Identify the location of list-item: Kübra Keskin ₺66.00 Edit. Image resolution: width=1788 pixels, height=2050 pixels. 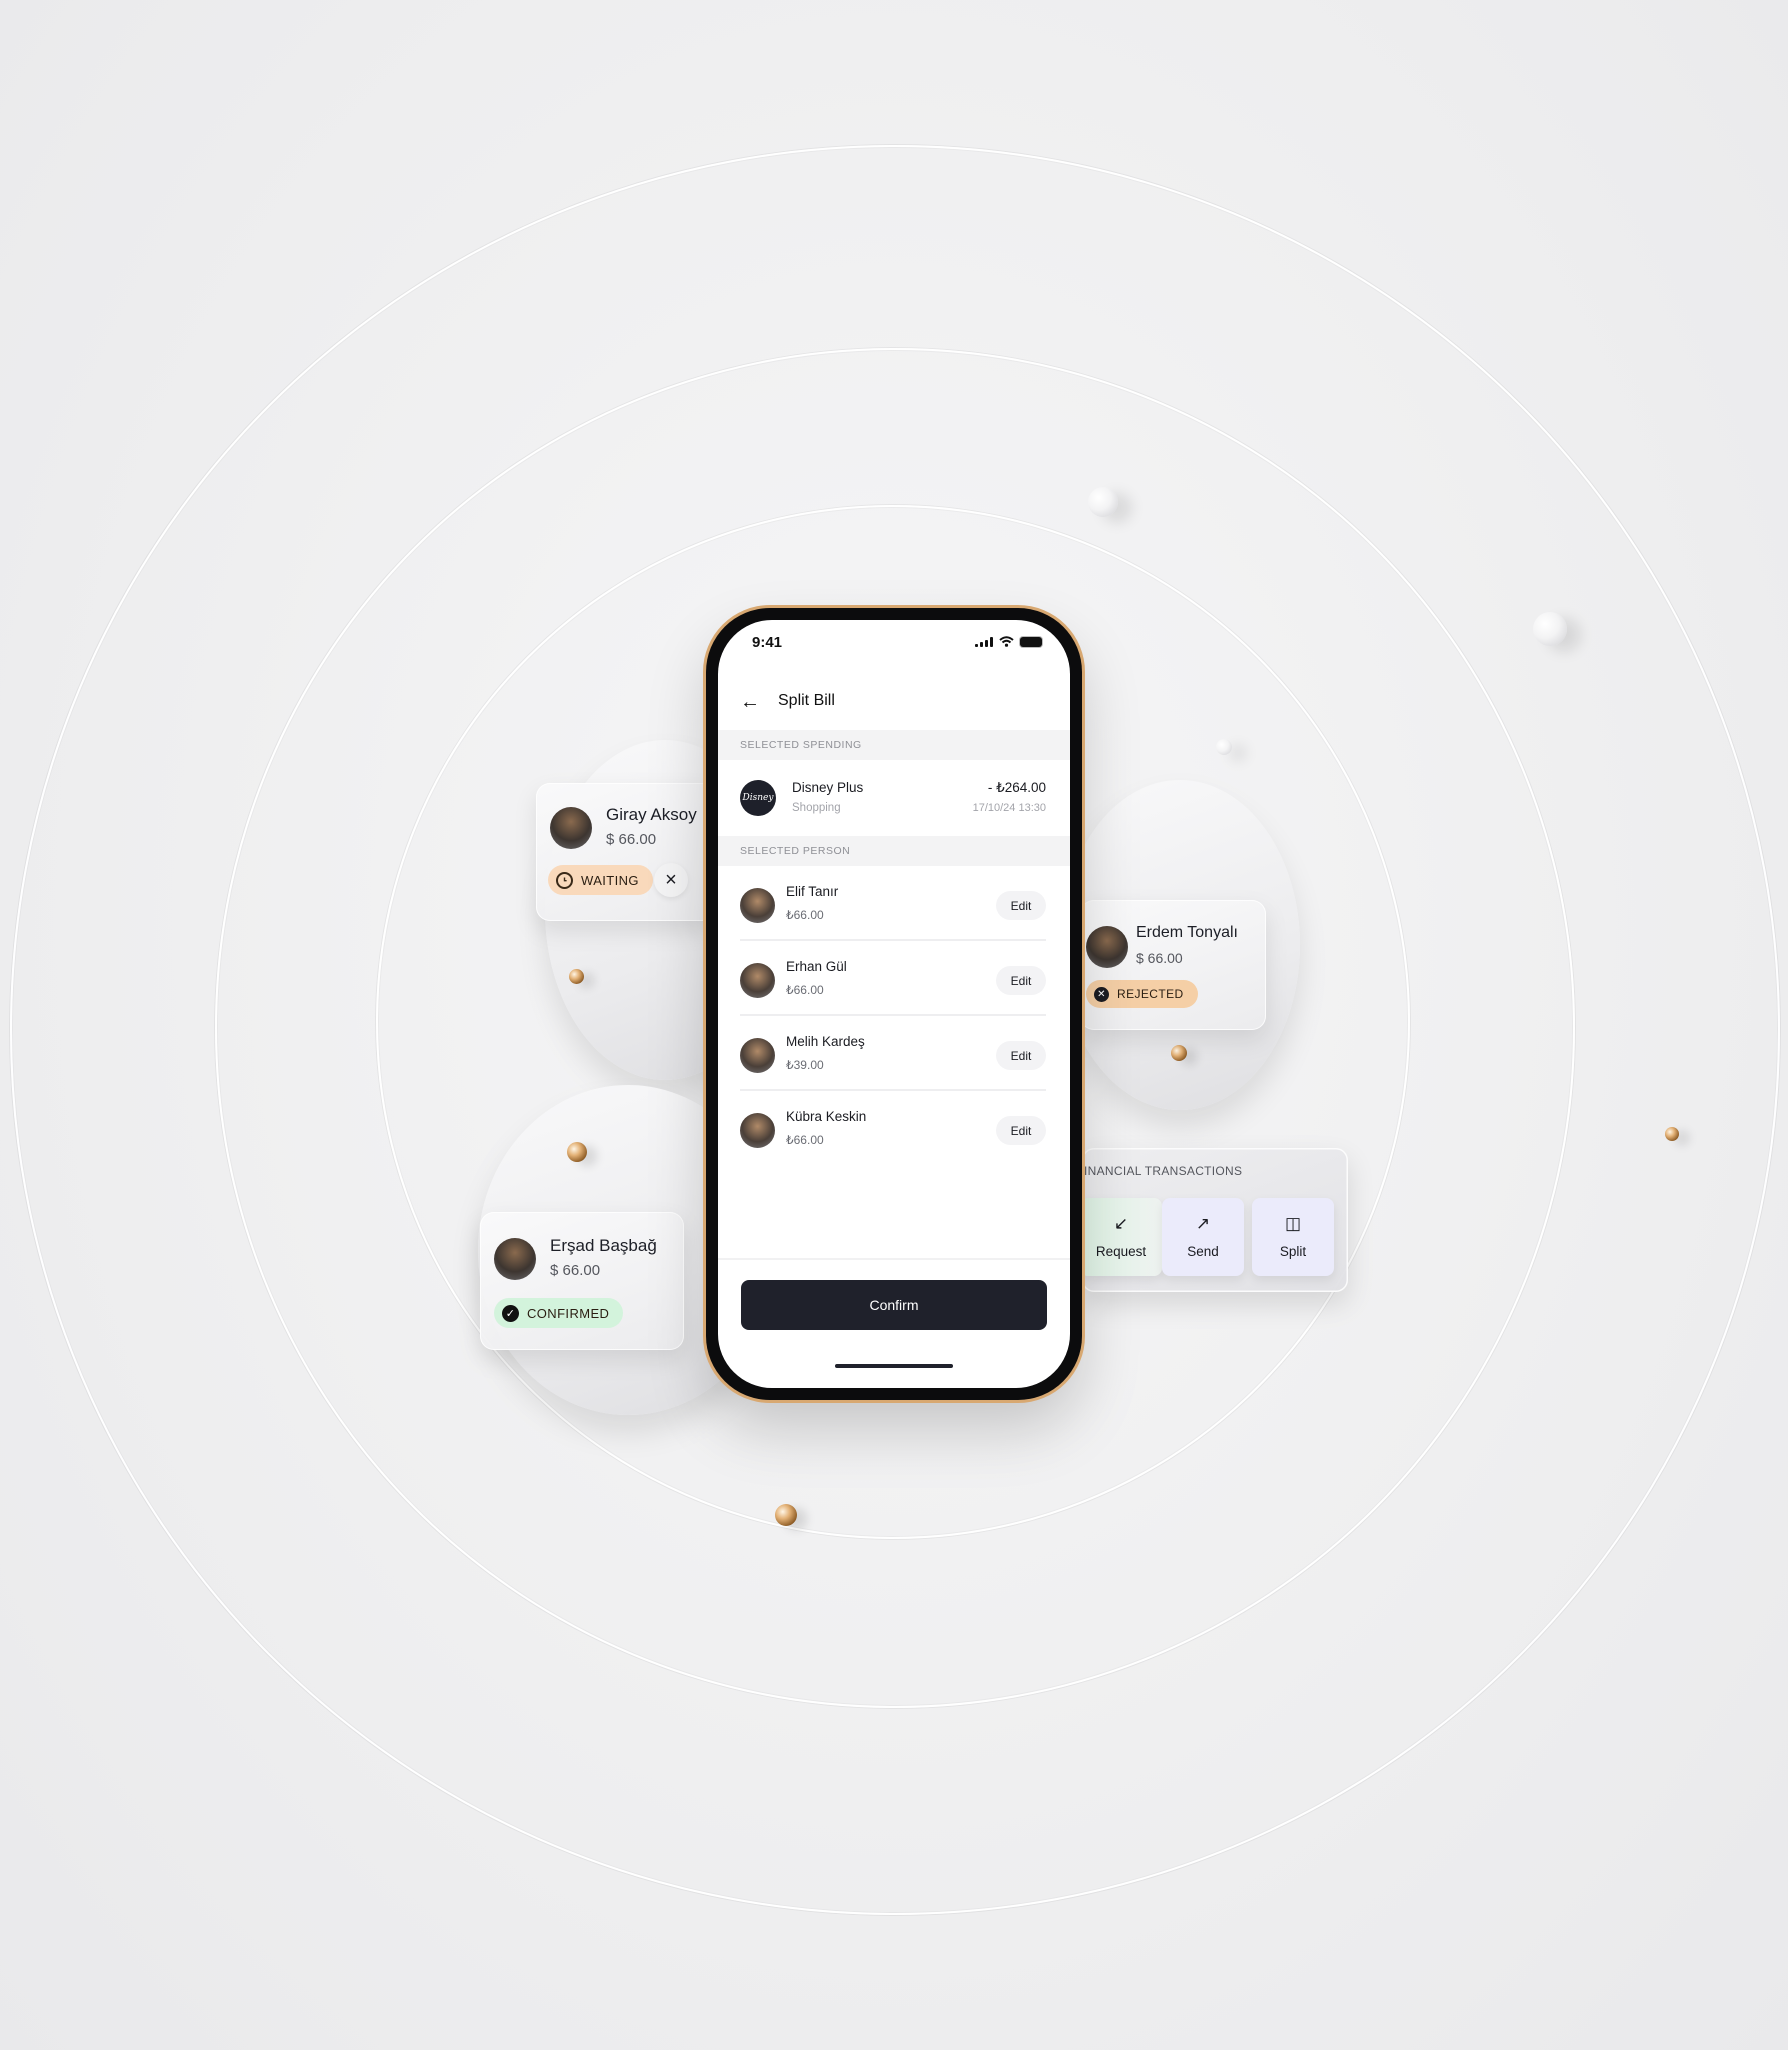
(893, 1127).